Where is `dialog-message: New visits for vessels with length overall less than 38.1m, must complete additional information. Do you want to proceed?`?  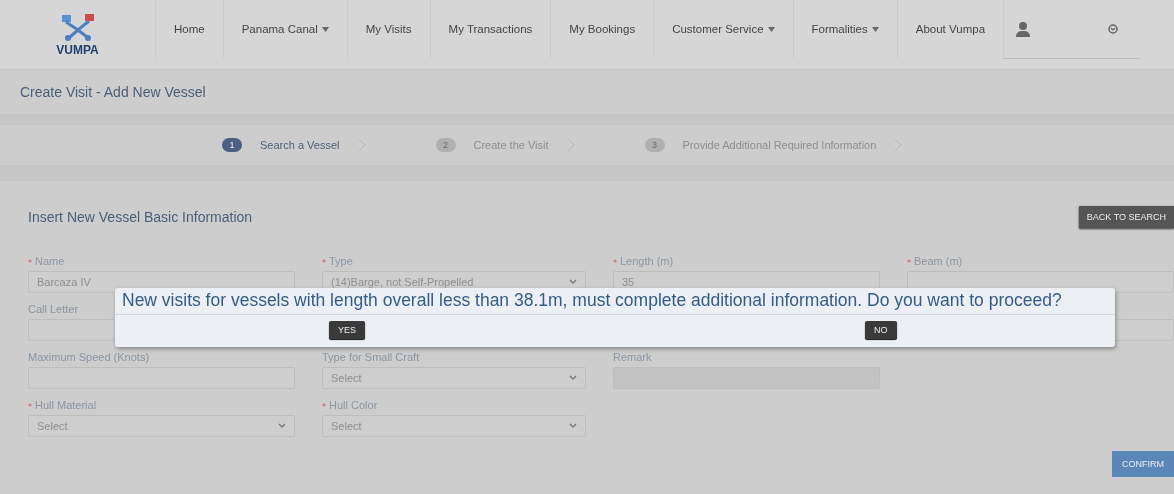
dialog-message: New visits for vessels with length overall less than 38.1m, must complete additional information. Do you want to proceed? is located at coordinates (615, 301).